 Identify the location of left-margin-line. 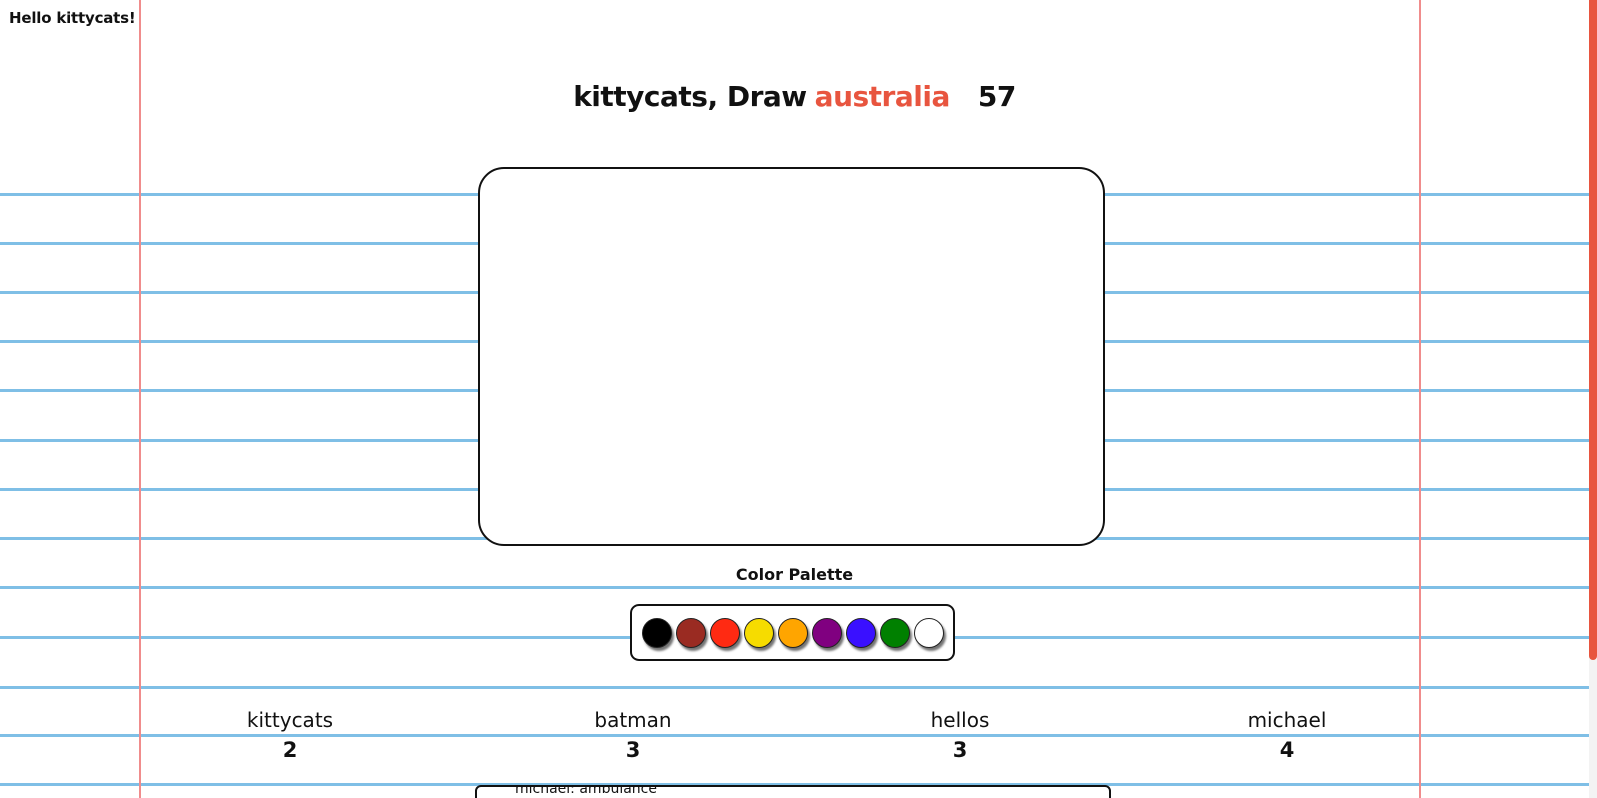
(140, 399).